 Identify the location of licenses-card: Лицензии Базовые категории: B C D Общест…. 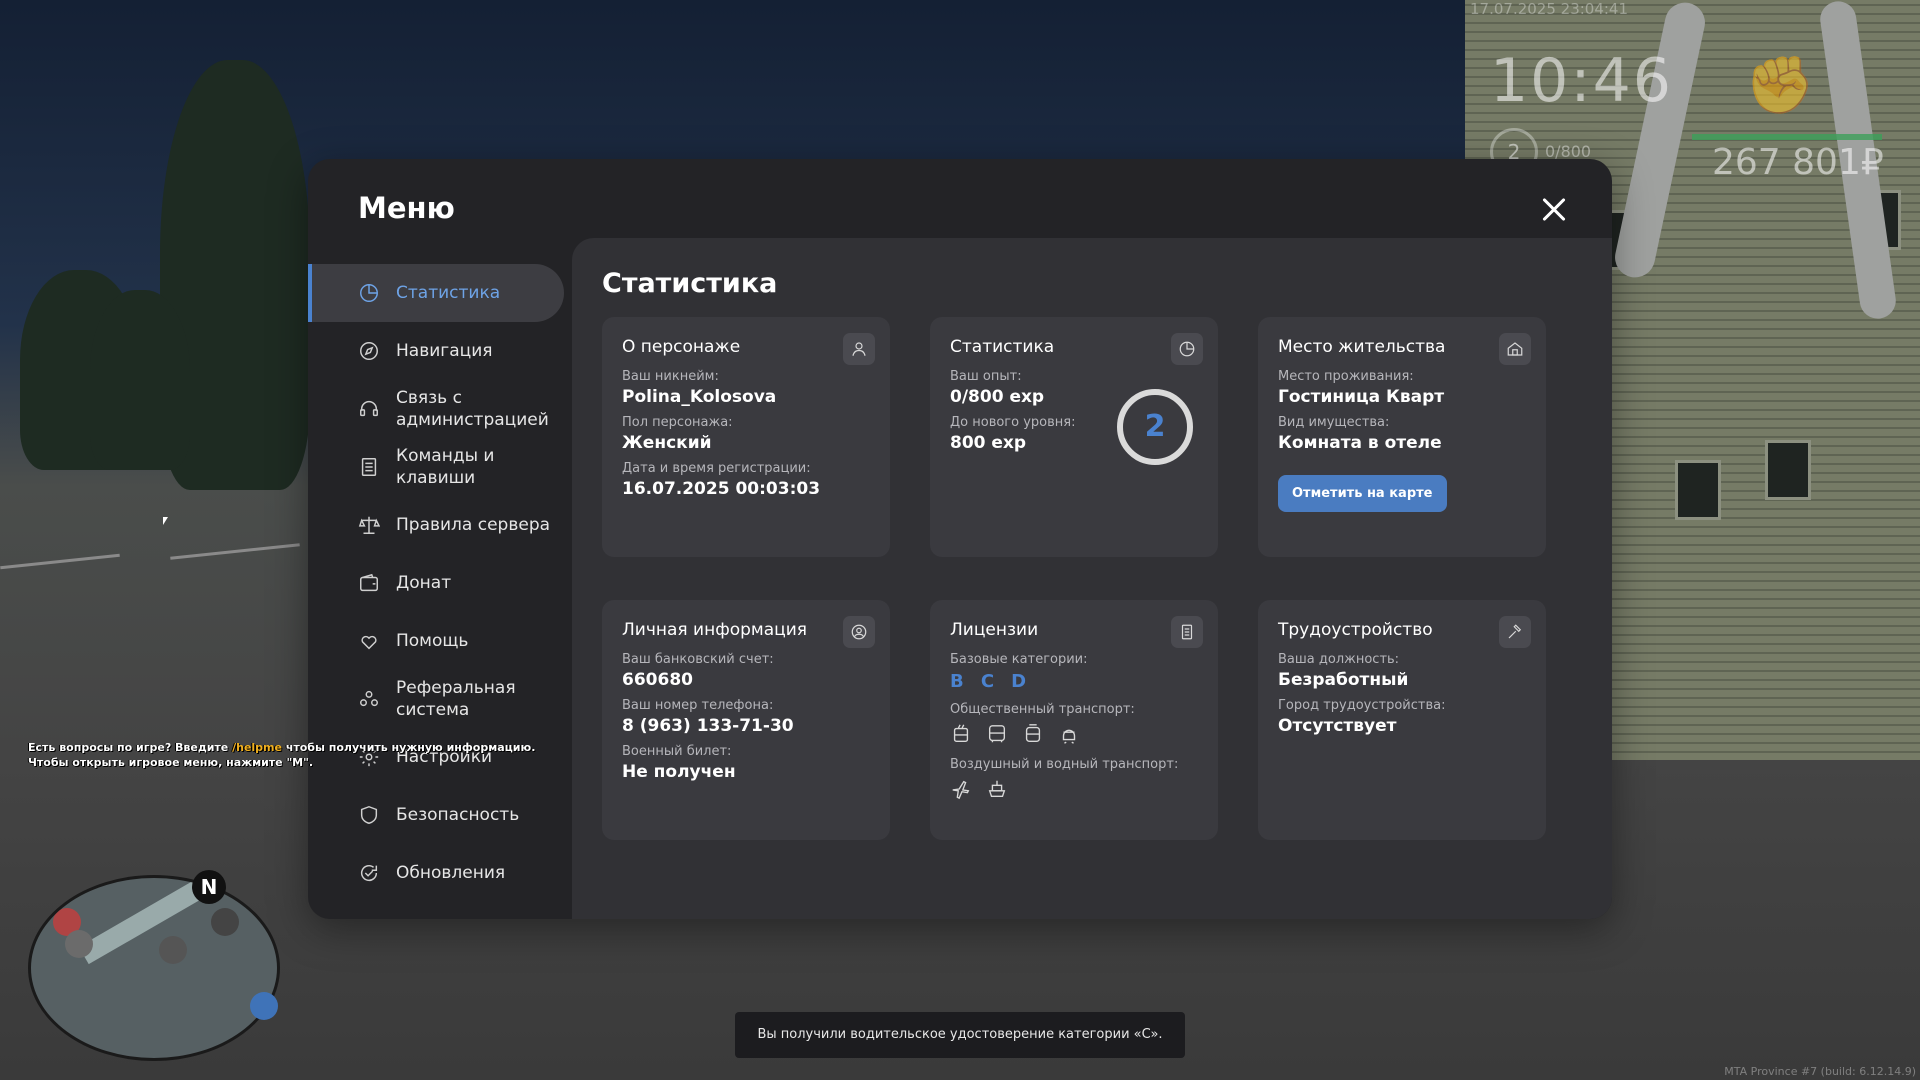
(1074, 720).